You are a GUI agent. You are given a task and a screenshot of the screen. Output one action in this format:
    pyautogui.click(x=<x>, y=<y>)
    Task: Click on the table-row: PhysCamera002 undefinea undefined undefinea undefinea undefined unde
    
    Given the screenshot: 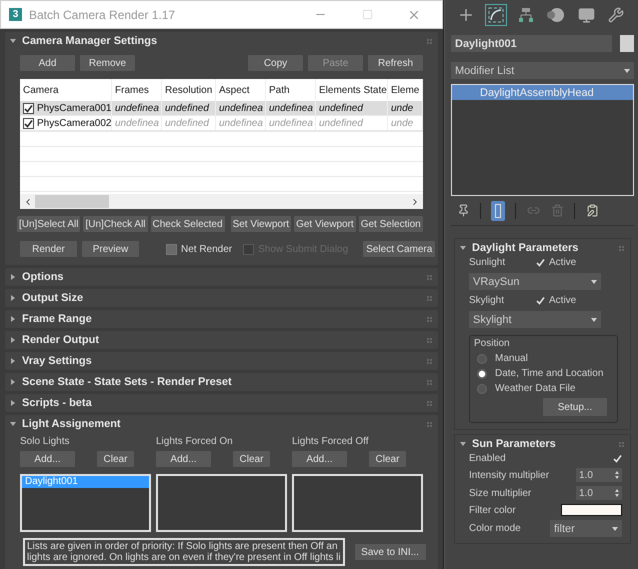 What is the action you would take?
    pyautogui.click(x=221, y=123)
    